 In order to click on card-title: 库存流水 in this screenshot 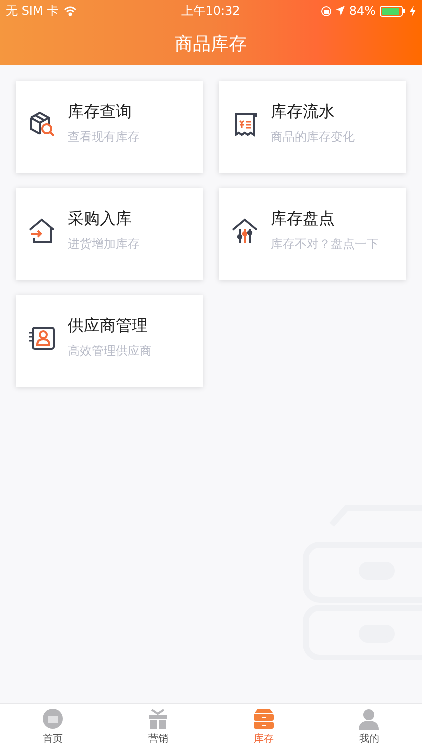, I will do `click(303, 112)`.